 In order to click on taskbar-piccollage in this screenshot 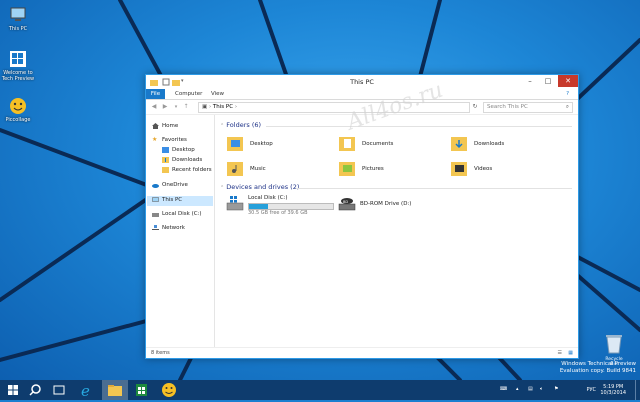, I will do `click(169, 390)`.